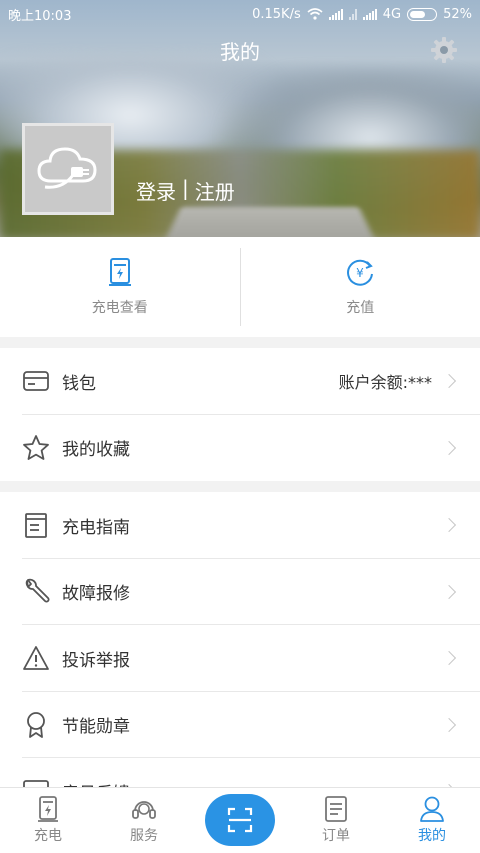 The width and height of the screenshot is (480, 853). What do you see at coordinates (422, 14) in the screenshot?
I see `battery-icon` at bounding box center [422, 14].